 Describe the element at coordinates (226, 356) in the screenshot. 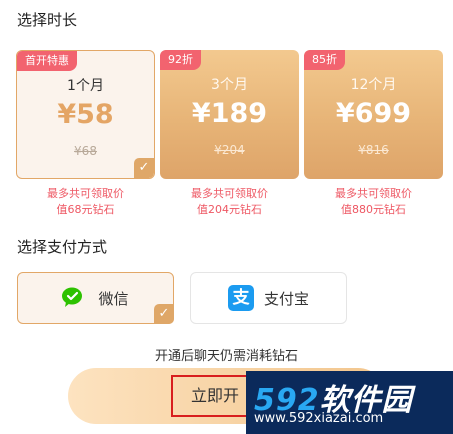

I see `consume-note: 开通后聊天仍需消耗钻石` at that location.